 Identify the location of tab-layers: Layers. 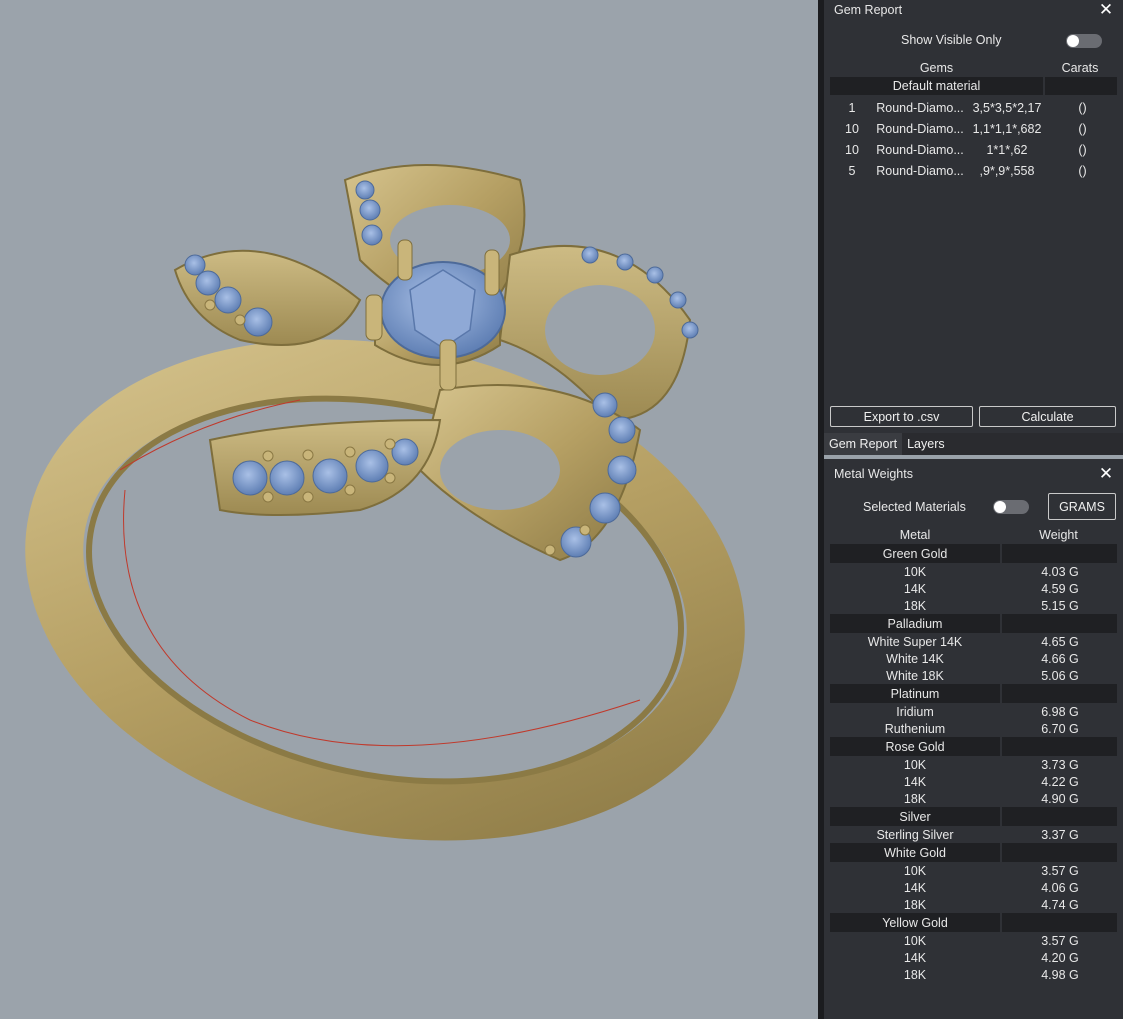
(926, 444).